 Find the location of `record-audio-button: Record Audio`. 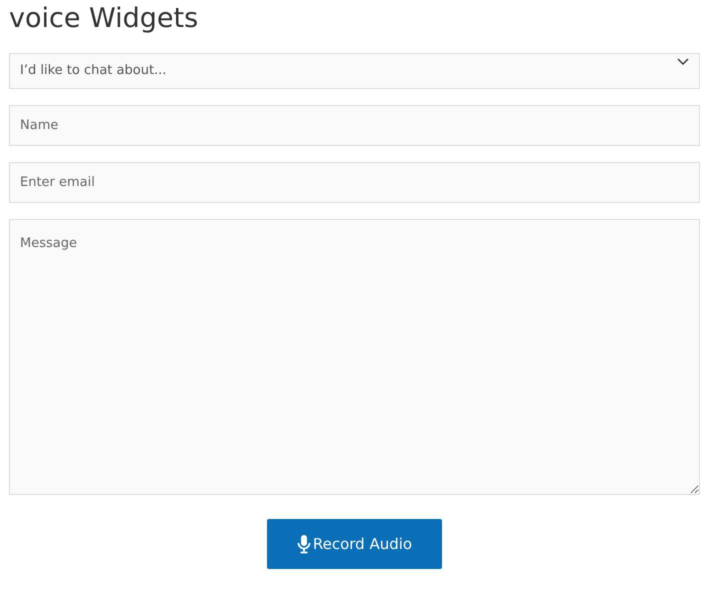

record-audio-button: Record Audio is located at coordinates (354, 544).